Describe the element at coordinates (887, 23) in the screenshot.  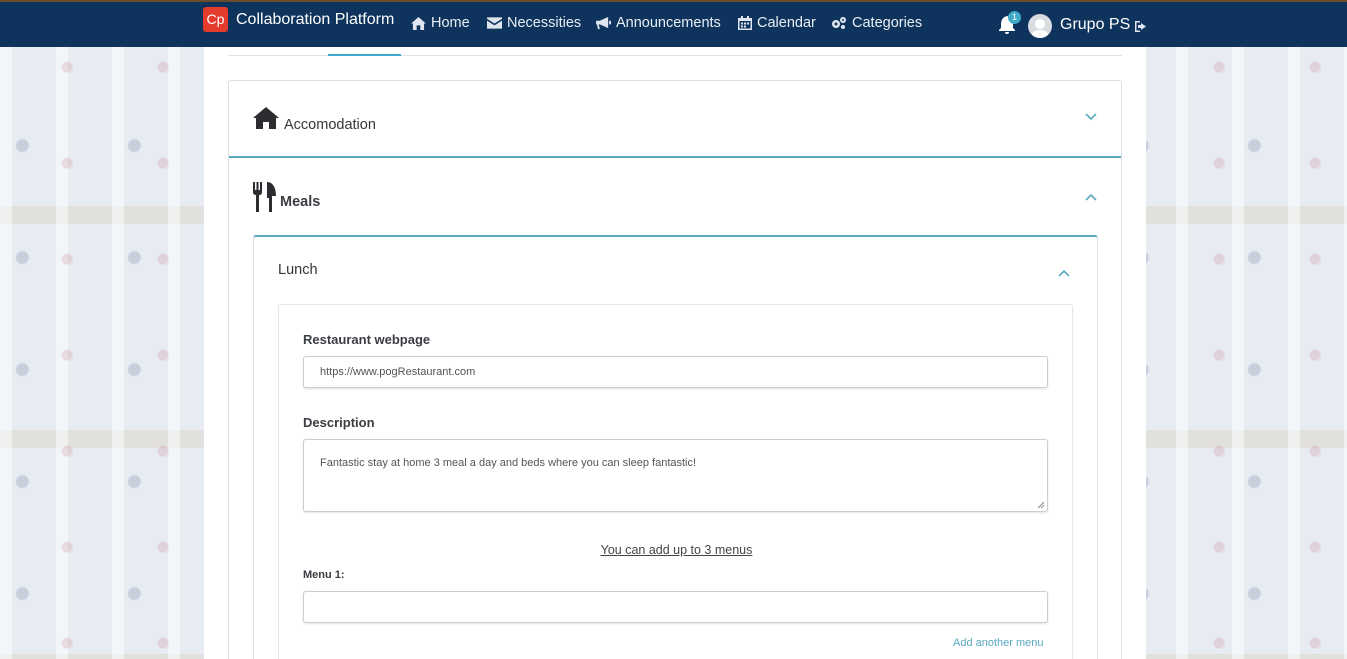
I see `nav-categories-label: Categories` at that location.